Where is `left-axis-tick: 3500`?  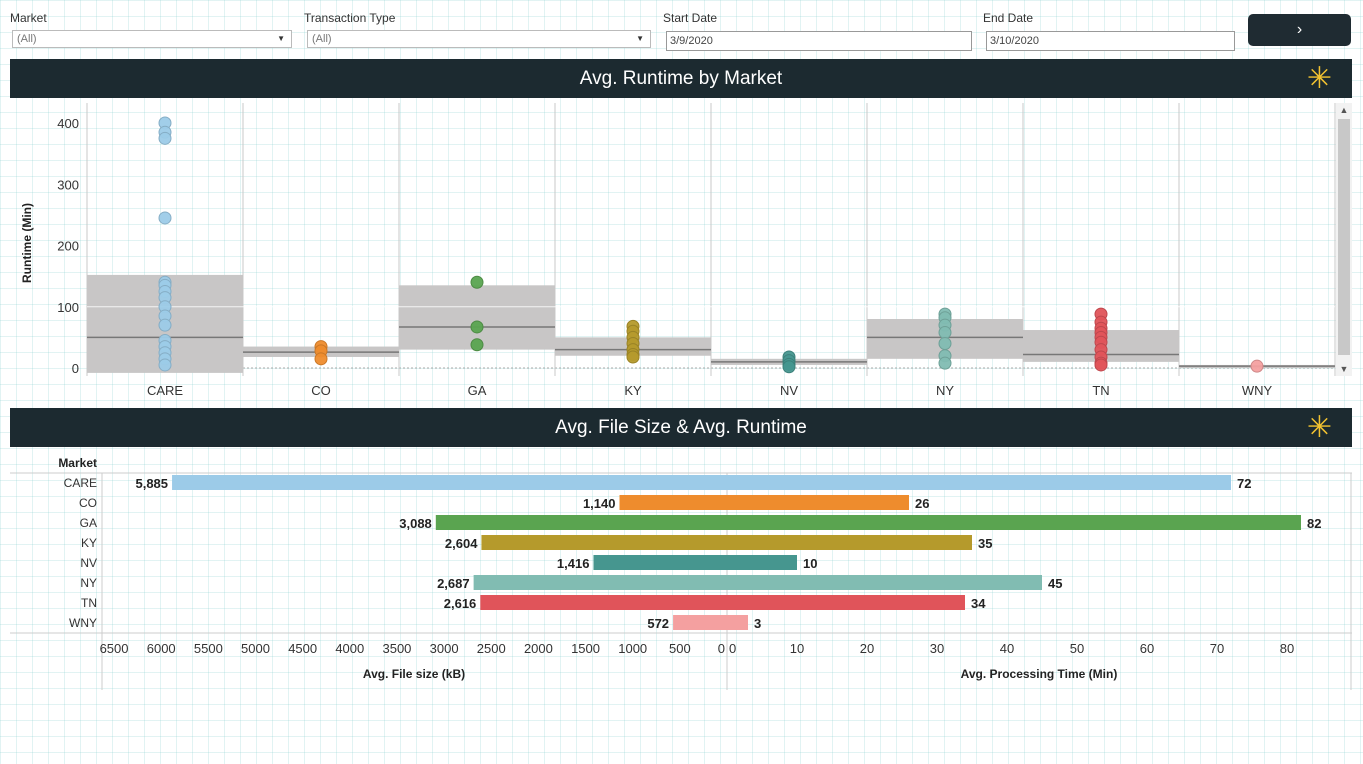 left-axis-tick: 3500 is located at coordinates (396, 648).